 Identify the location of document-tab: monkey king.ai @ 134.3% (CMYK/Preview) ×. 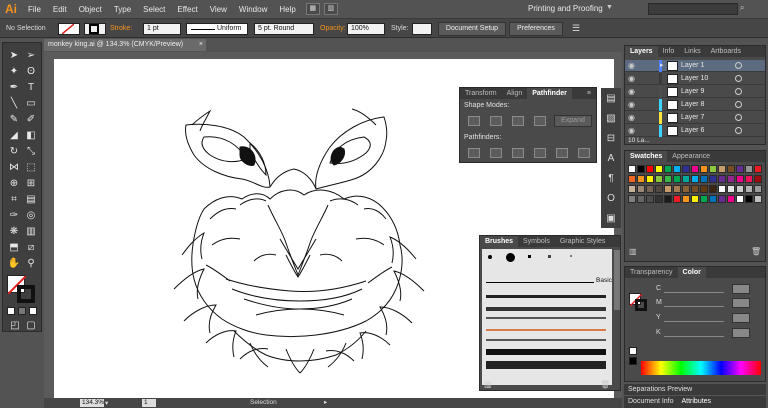
(125, 45).